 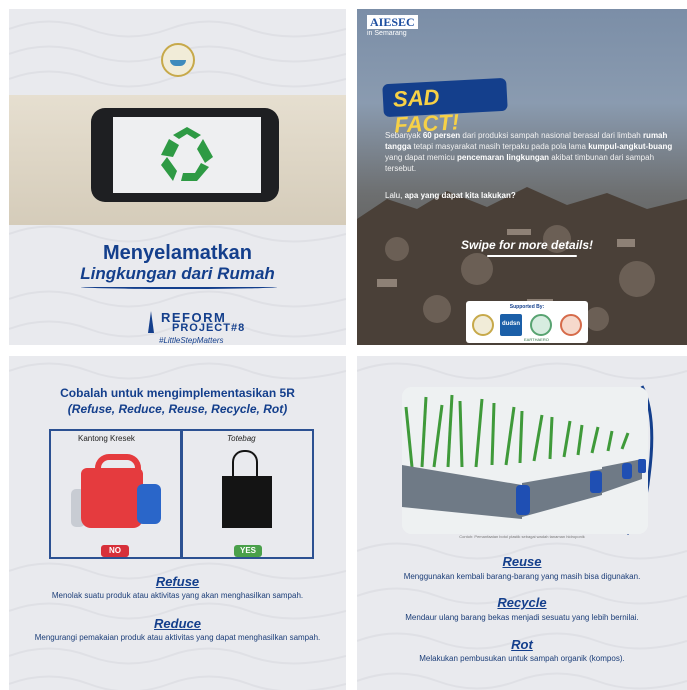 What do you see at coordinates (536, 339) in the screenshot?
I see `sponsor-name: EARTHAERO` at bounding box center [536, 339].